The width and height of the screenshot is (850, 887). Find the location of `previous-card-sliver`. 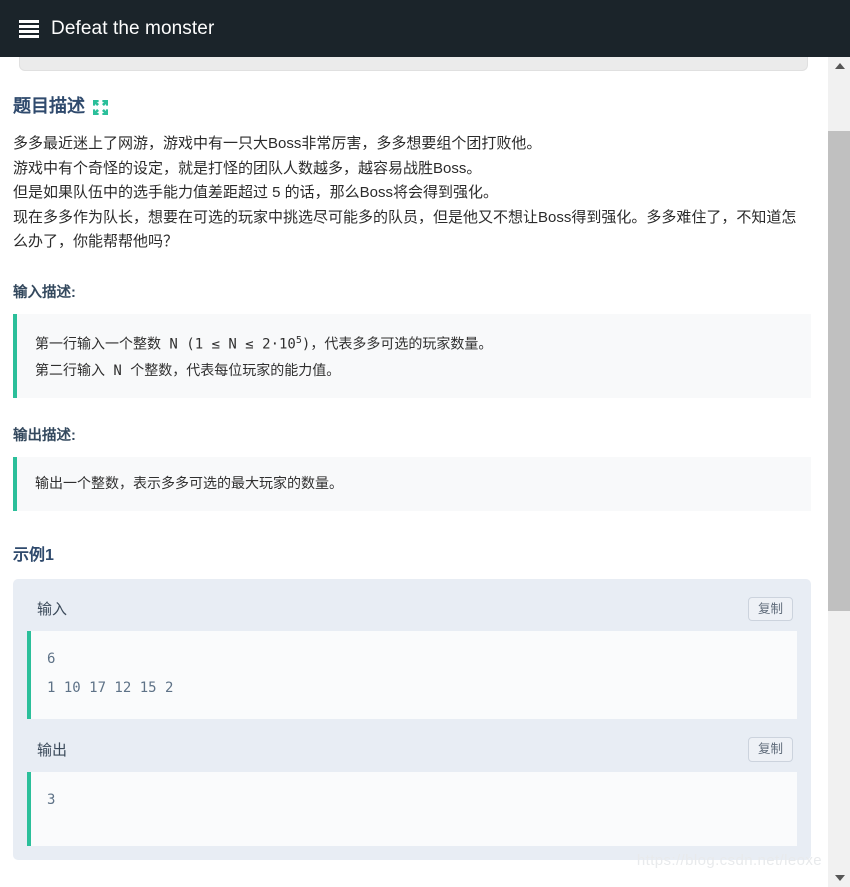

previous-card-sliver is located at coordinates (413, 64).